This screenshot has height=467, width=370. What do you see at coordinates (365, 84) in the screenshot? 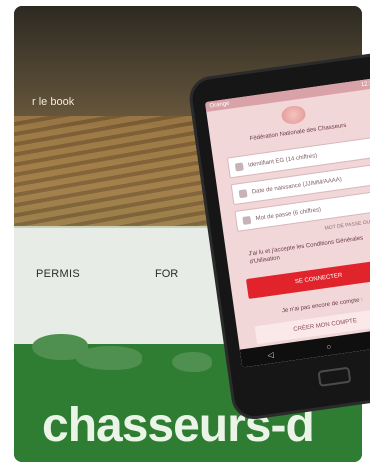
I see `clock-label: 12:29` at bounding box center [365, 84].